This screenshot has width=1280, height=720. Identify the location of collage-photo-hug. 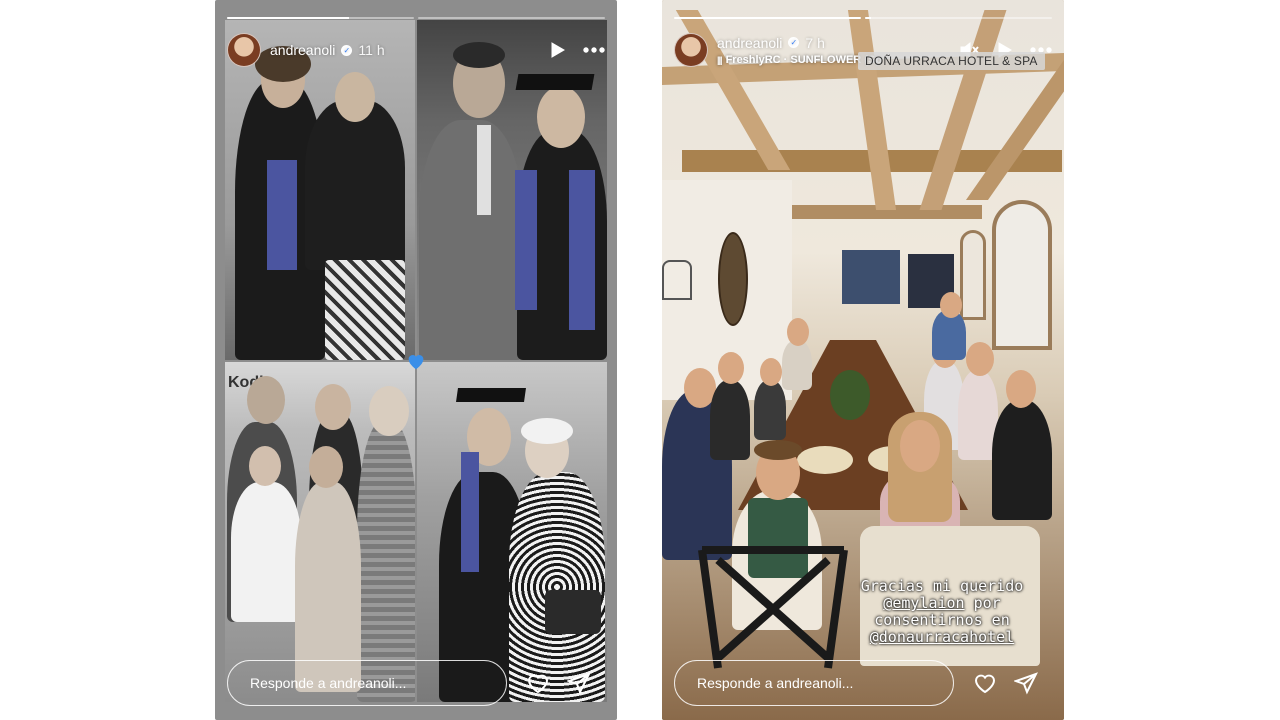
(320, 190).